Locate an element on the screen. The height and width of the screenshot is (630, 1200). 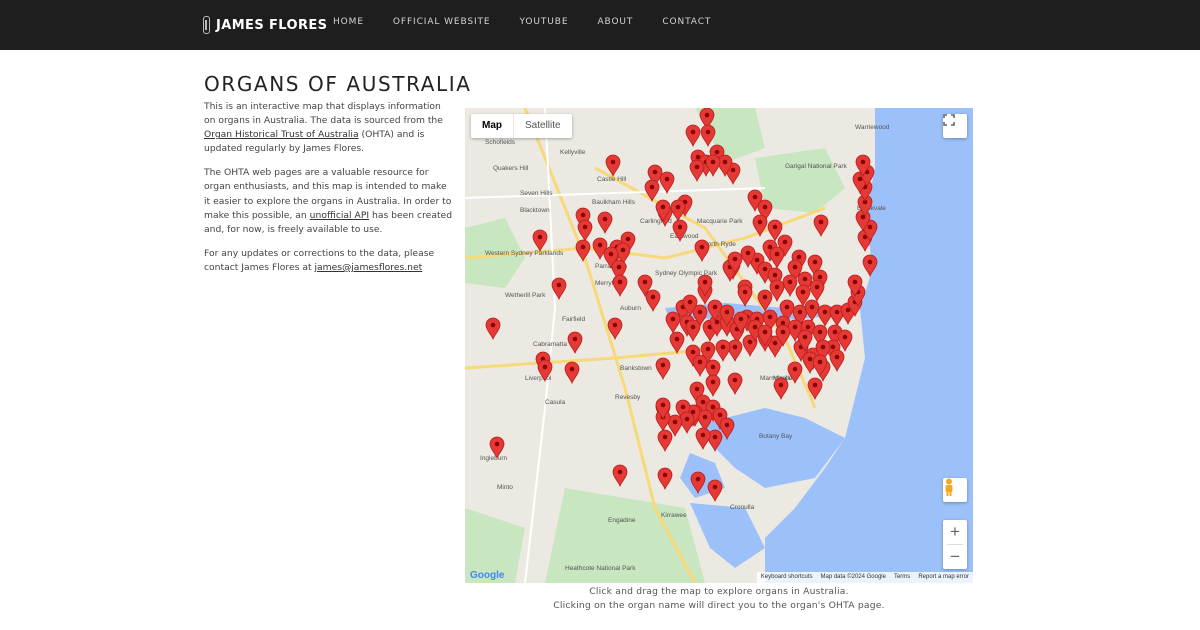
fullscreen-icon is located at coordinates (949, 120).